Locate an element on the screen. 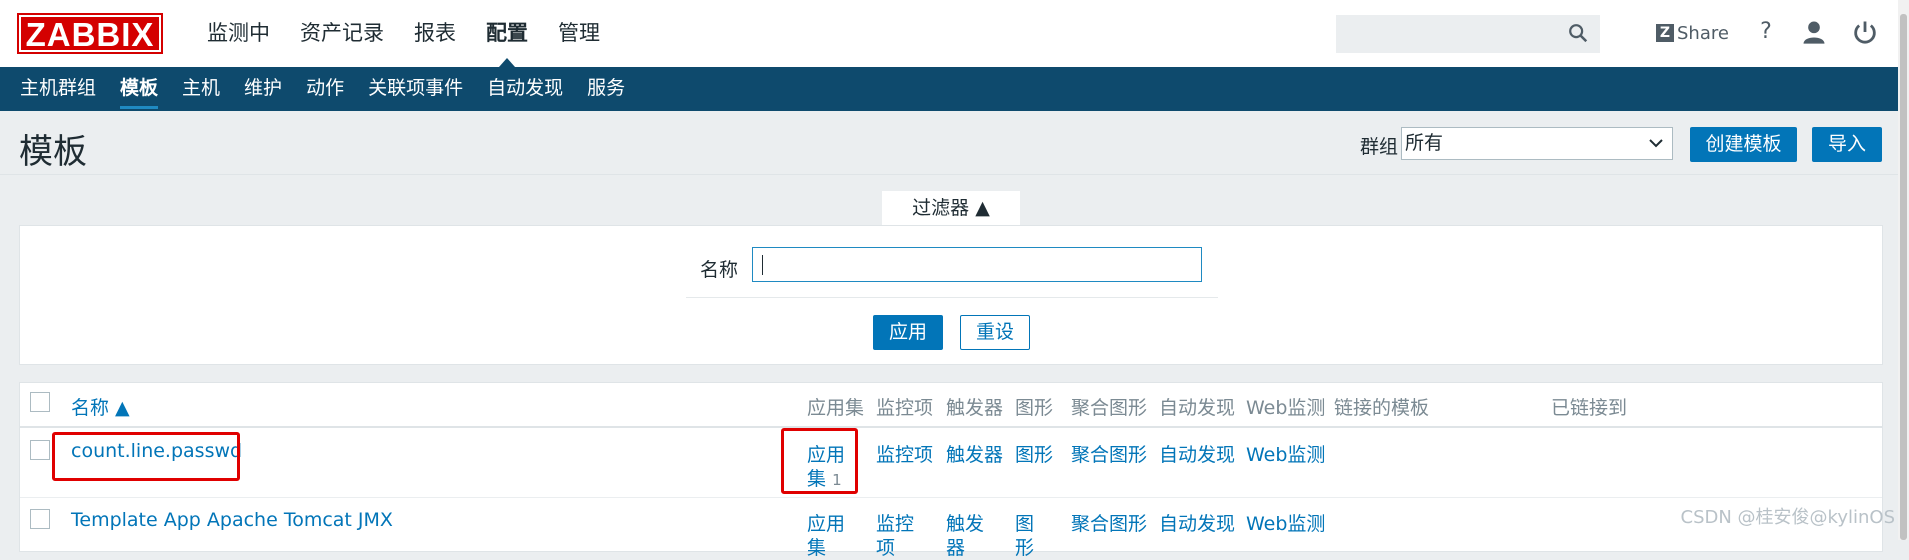 The height and width of the screenshot is (560, 1909). submenu-templates: 模板 is located at coordinates (139, 89).